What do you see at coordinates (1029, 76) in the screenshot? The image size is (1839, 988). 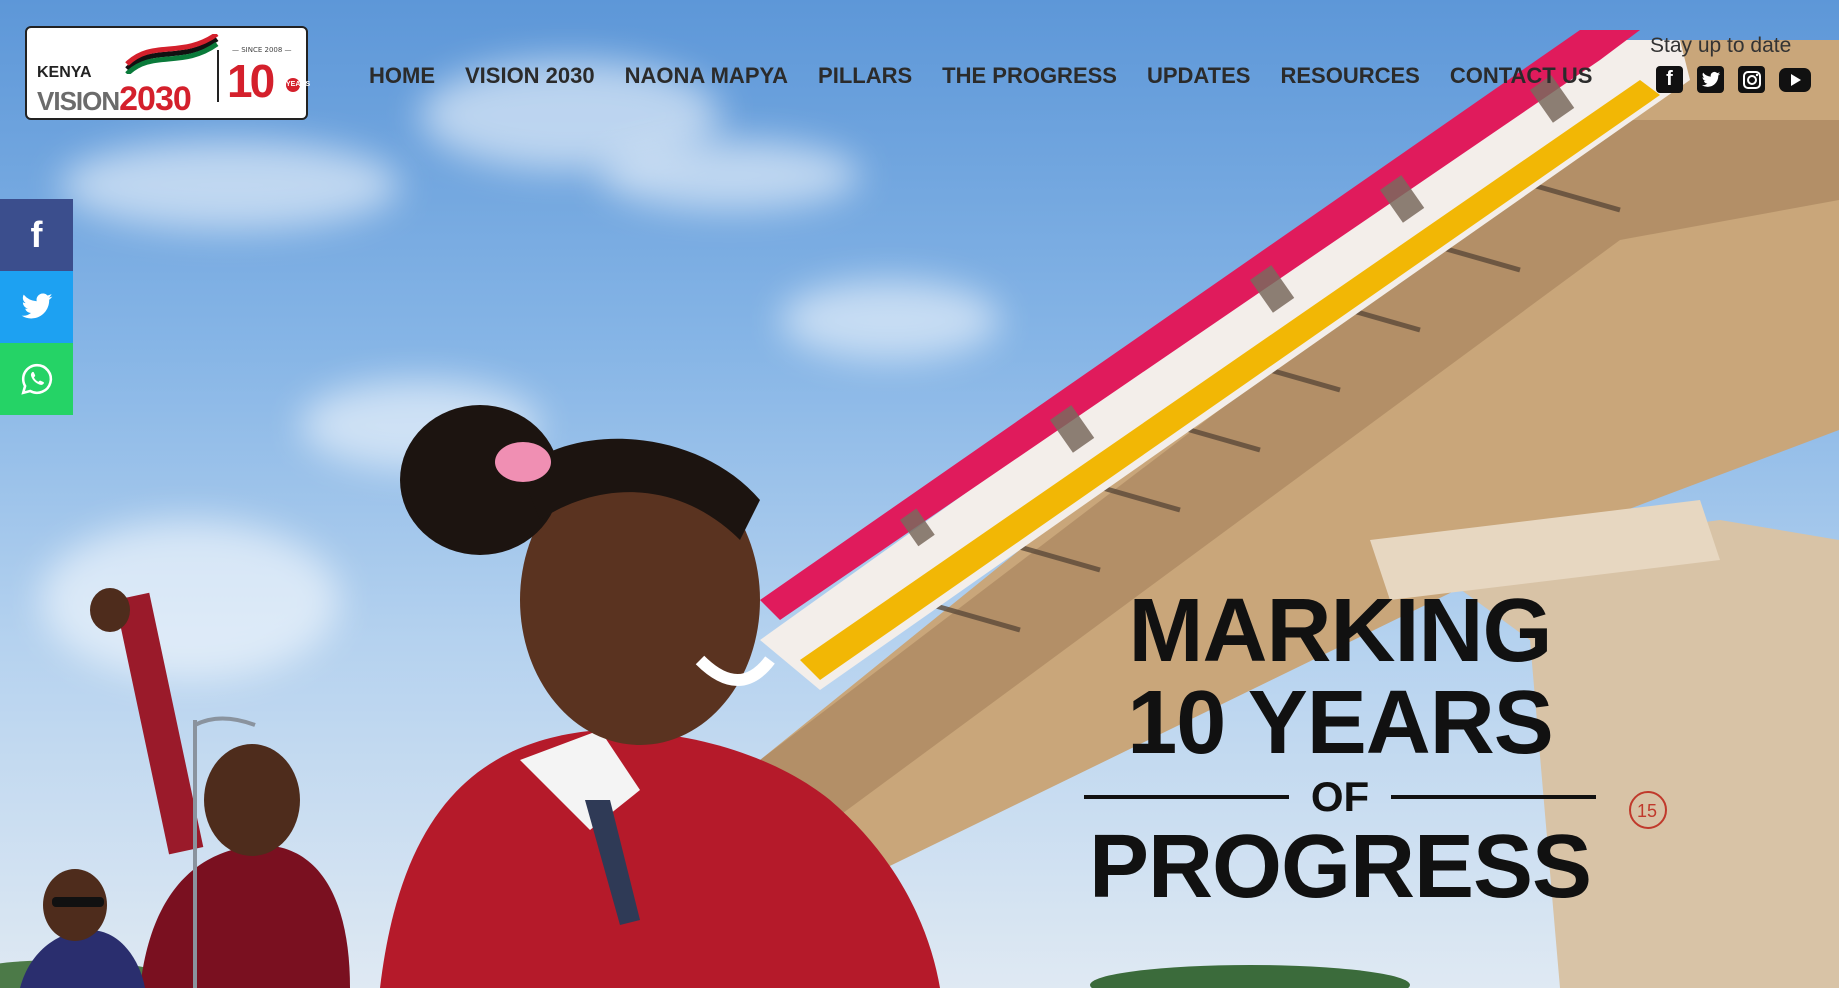 I see `nav-the-progress: THE PROGRESS` at bounding box center [1029, 76].